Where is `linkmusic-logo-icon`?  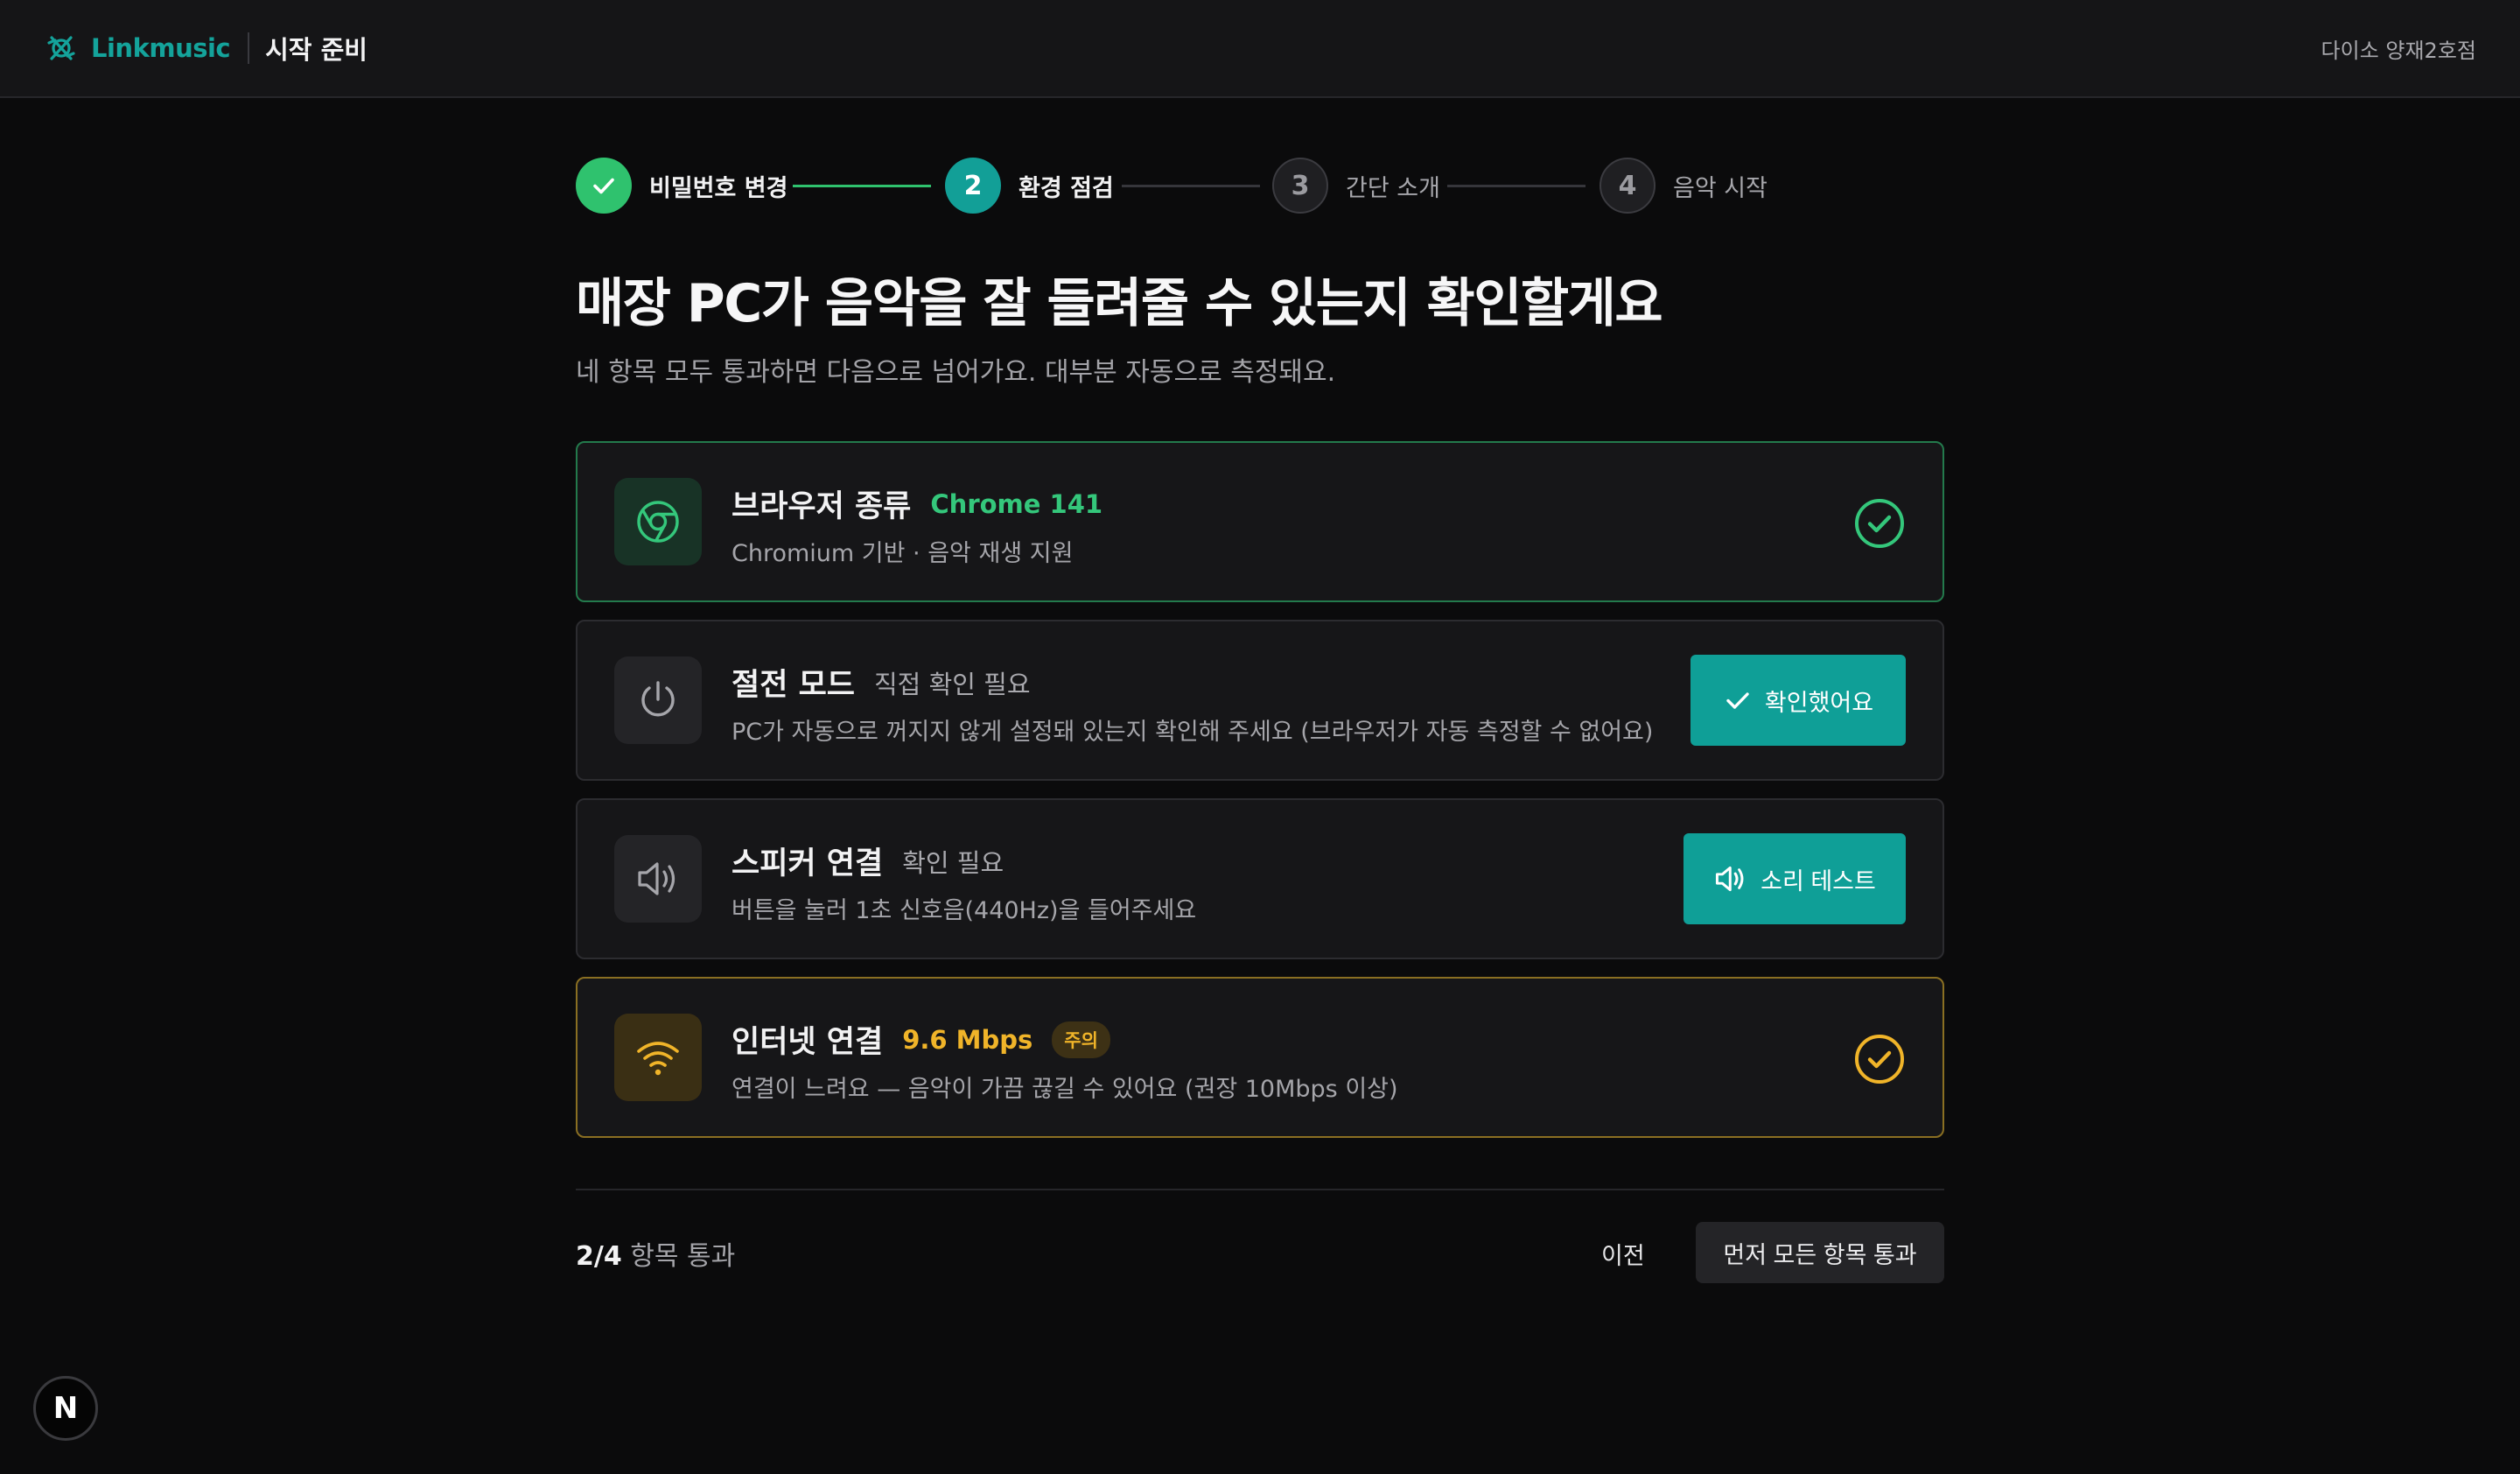 linkmusic-logo-icon is located at coordinates (61, 48).